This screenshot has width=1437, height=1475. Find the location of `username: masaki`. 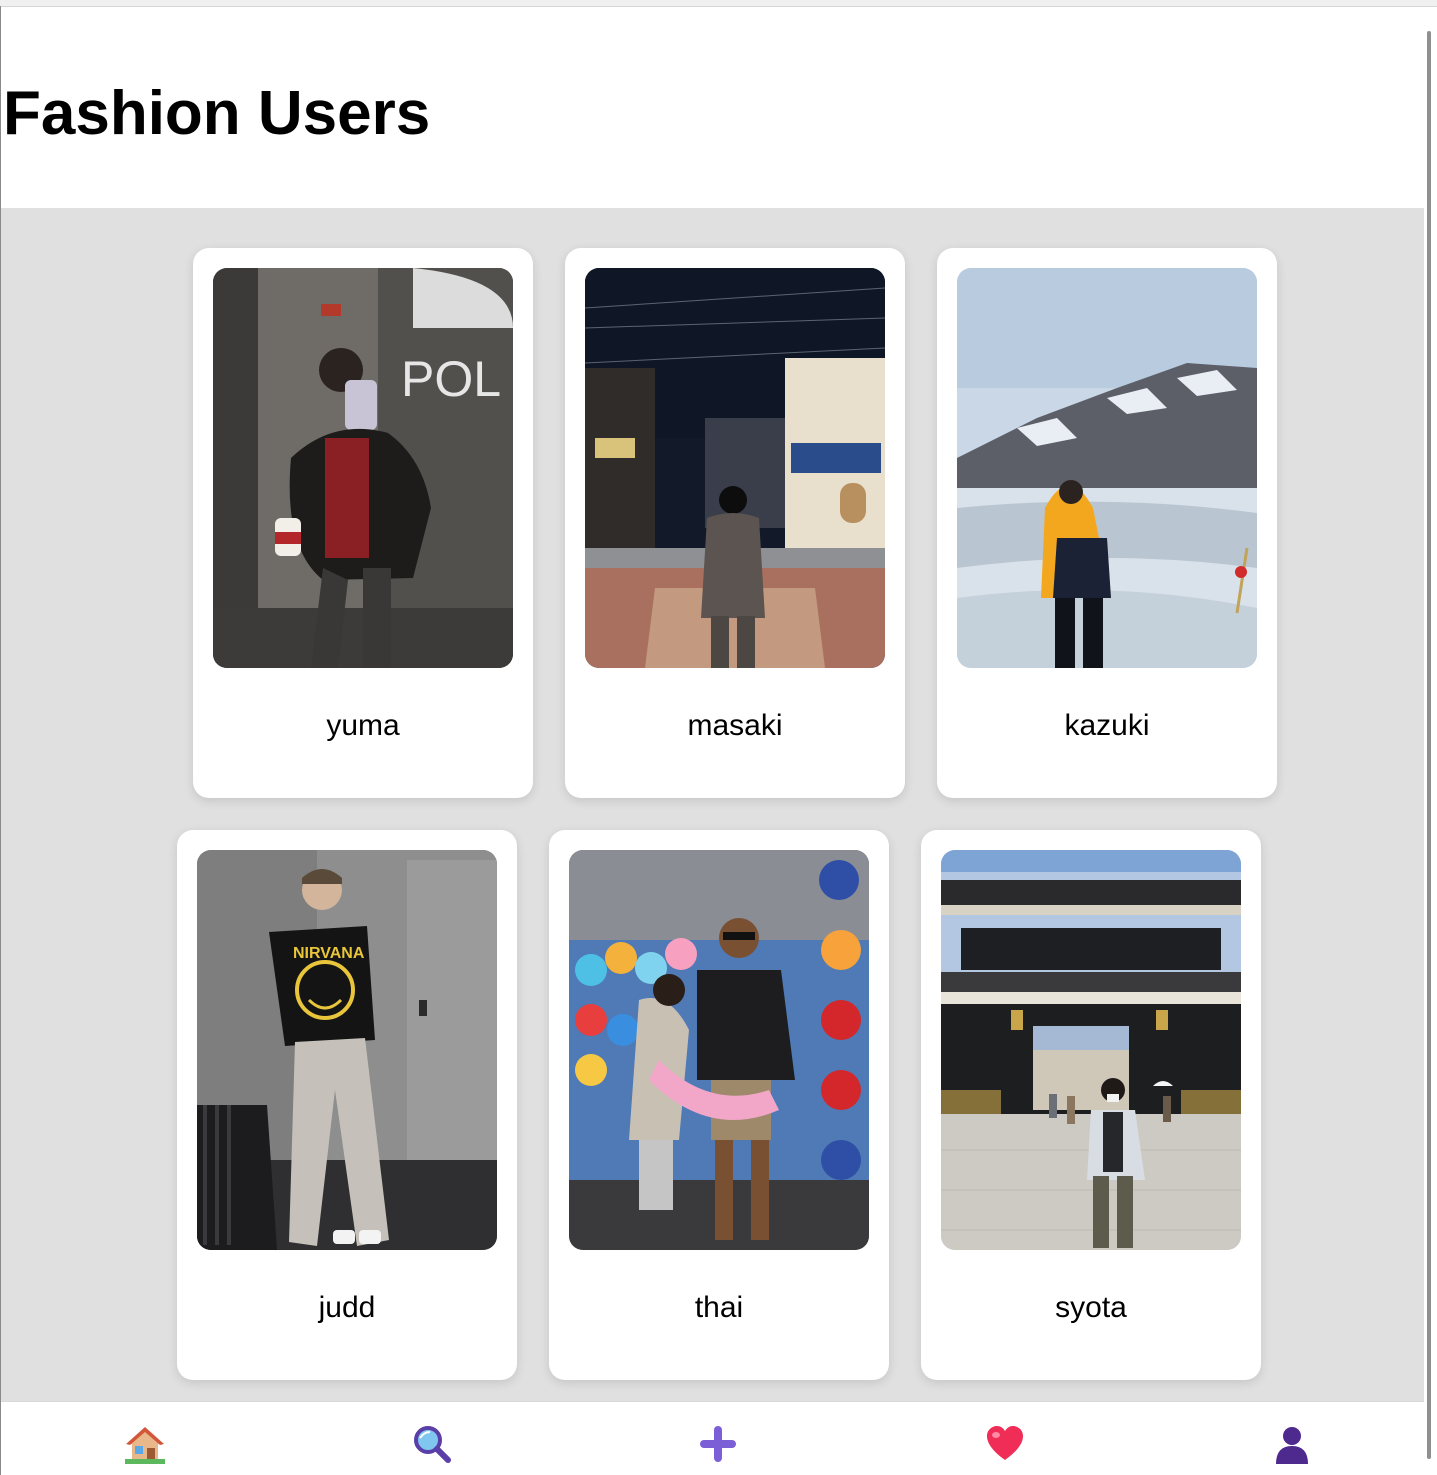

username: masaki is located at coordinates (735, 725).